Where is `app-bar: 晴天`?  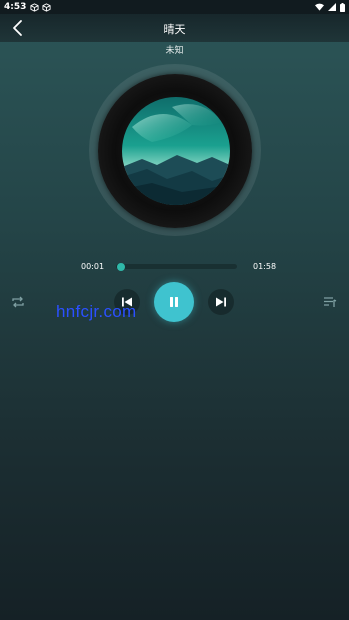
app-bar: 晴天 is located at coordinates (174, 28).